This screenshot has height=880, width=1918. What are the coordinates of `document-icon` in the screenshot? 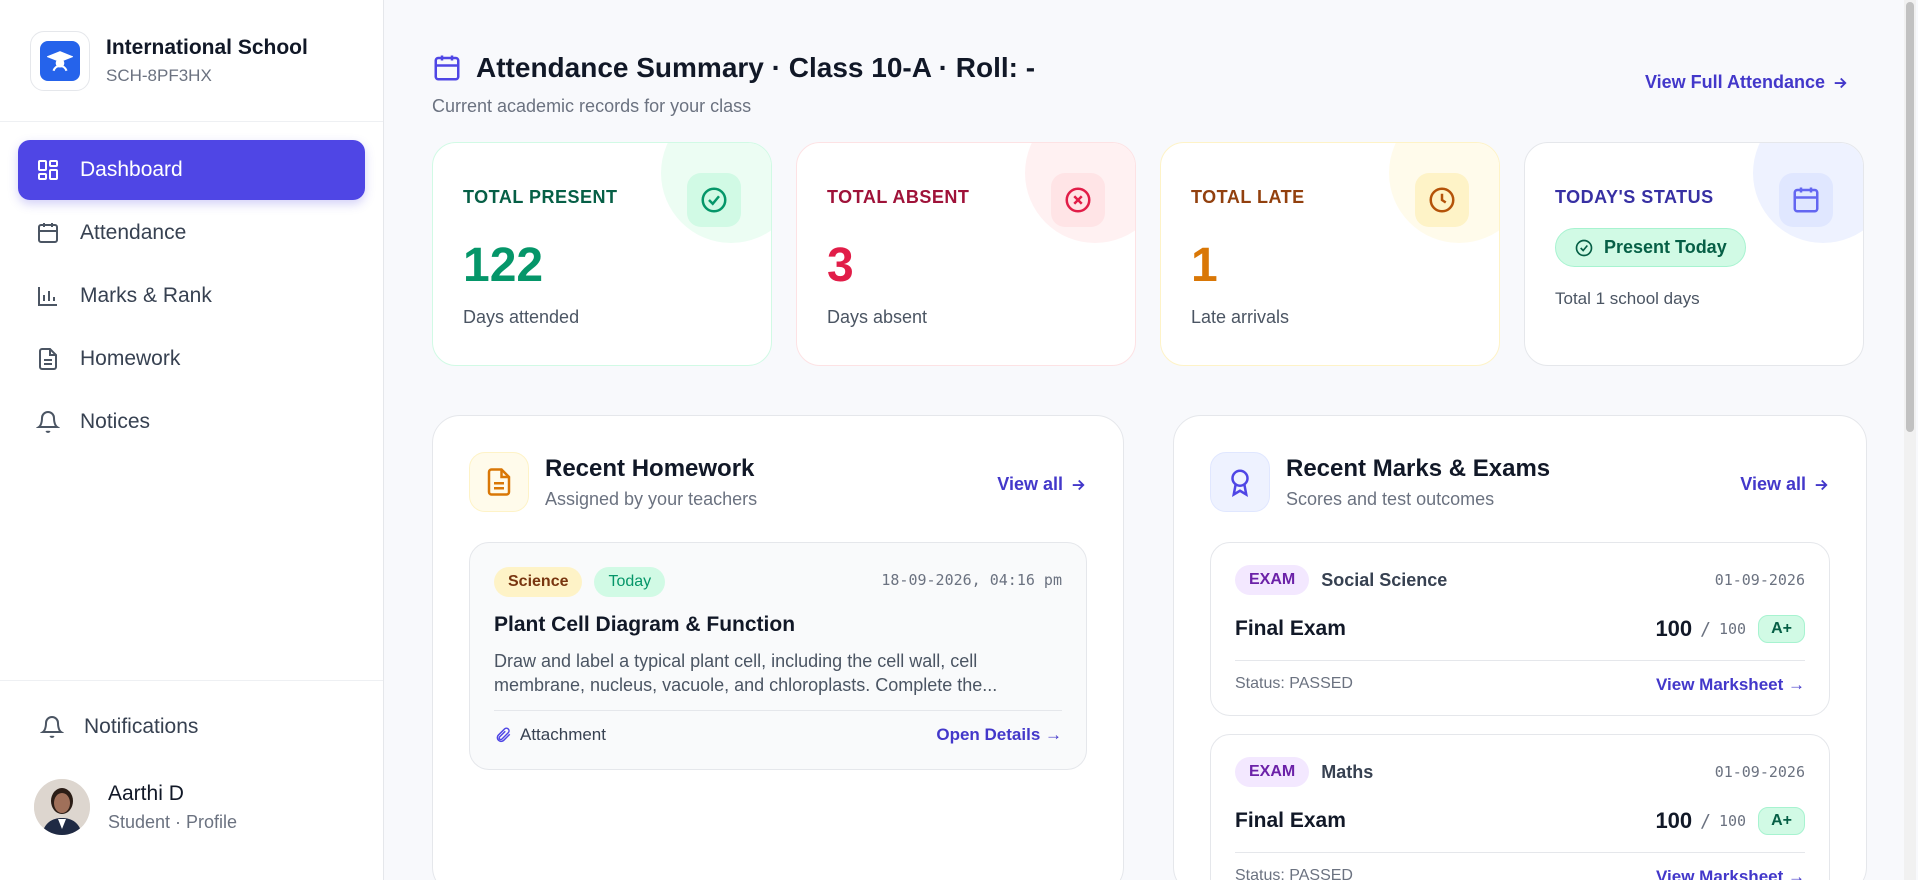 It's located at (499, 482).